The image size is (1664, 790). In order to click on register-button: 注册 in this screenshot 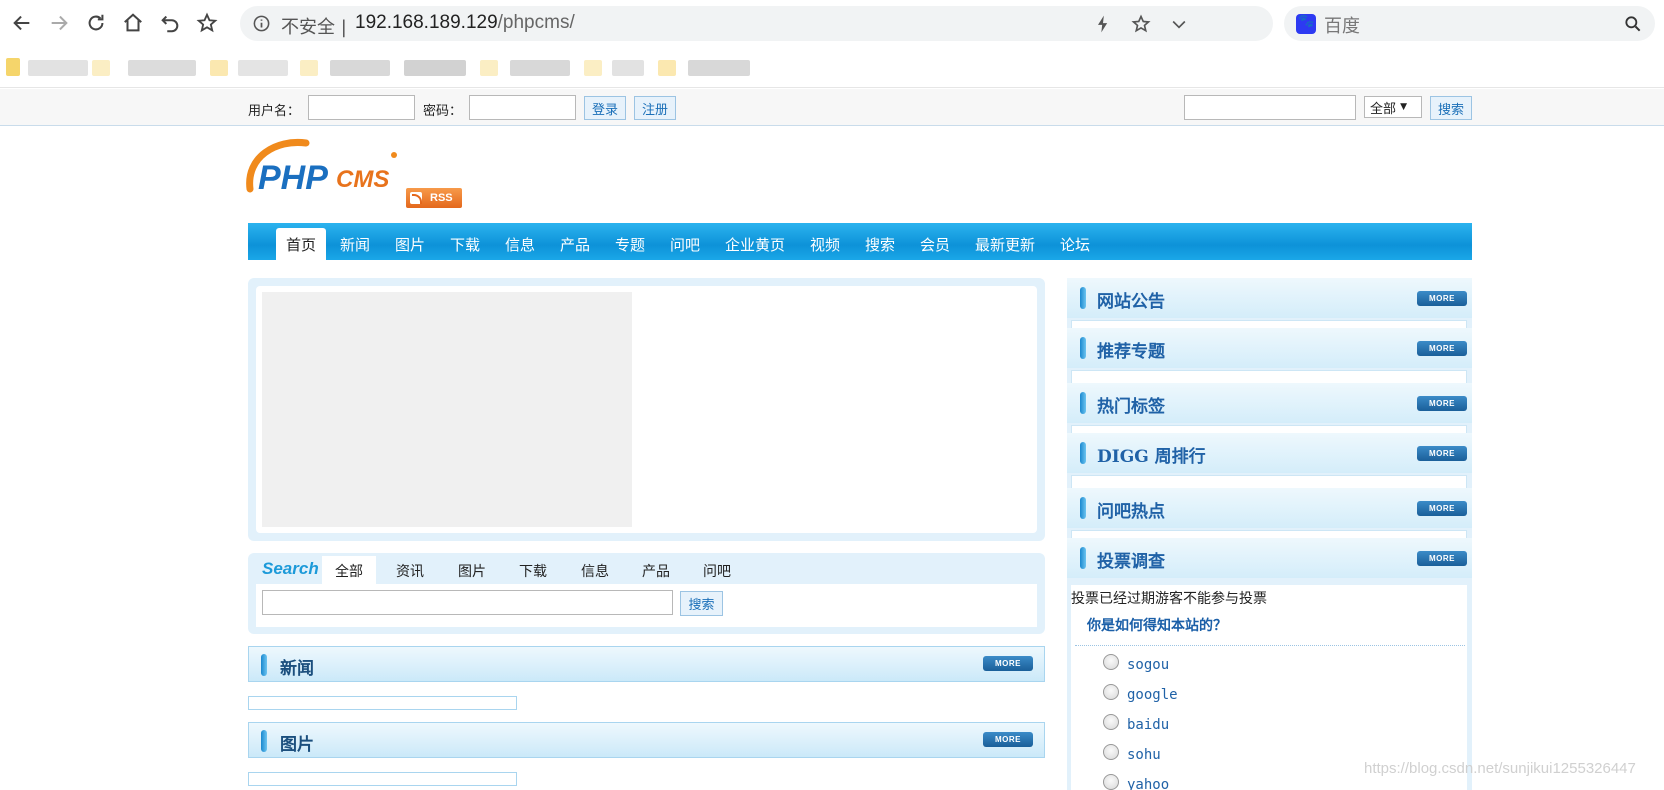, I will do `click(655, 108)`.